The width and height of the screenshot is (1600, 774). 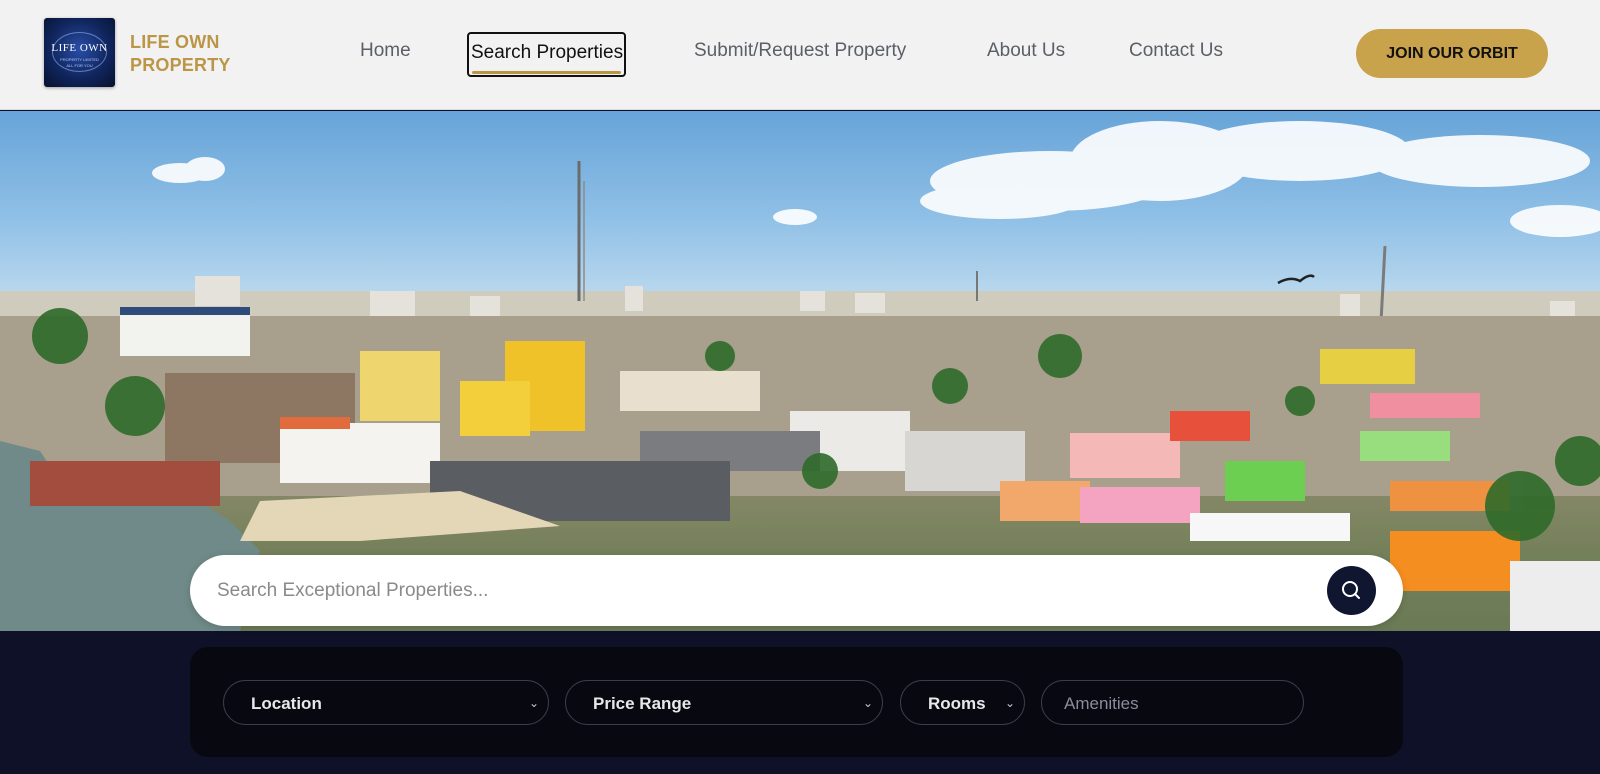 I want to click on search-bar, so click(x=796, y=590).